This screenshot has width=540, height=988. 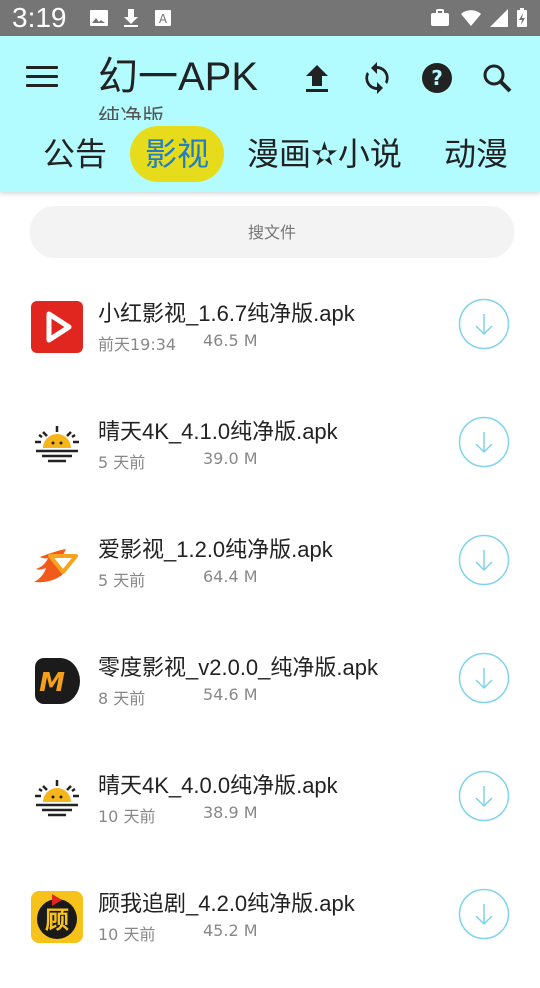 I want to click on battery-charging-icon, so click(x=522, y=17).